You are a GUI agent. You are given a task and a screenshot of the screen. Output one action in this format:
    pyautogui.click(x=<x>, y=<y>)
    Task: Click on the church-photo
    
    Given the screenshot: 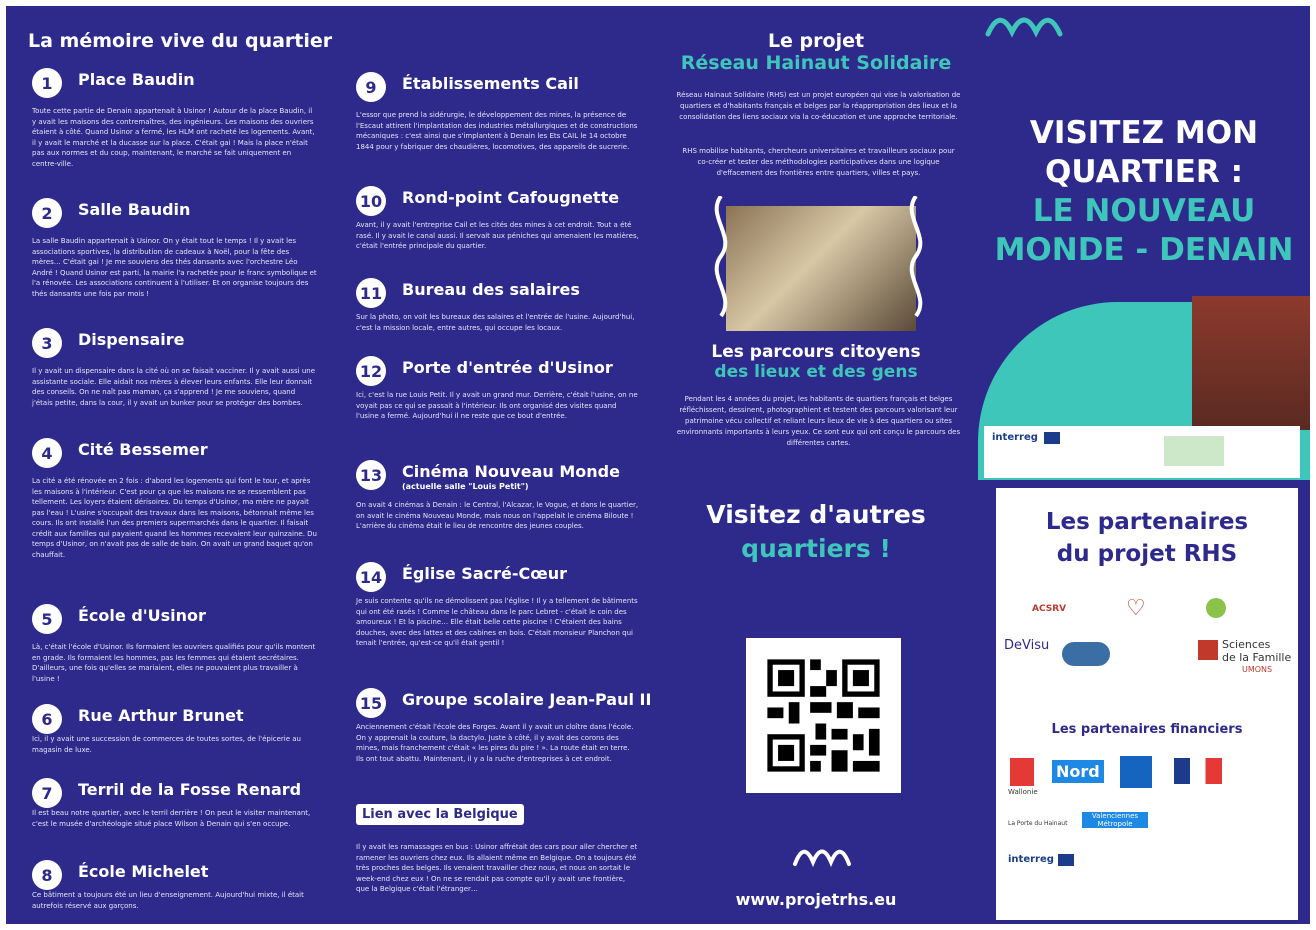 What is the action you would take?
    pyautogui.click(x=1251, y=363)
    